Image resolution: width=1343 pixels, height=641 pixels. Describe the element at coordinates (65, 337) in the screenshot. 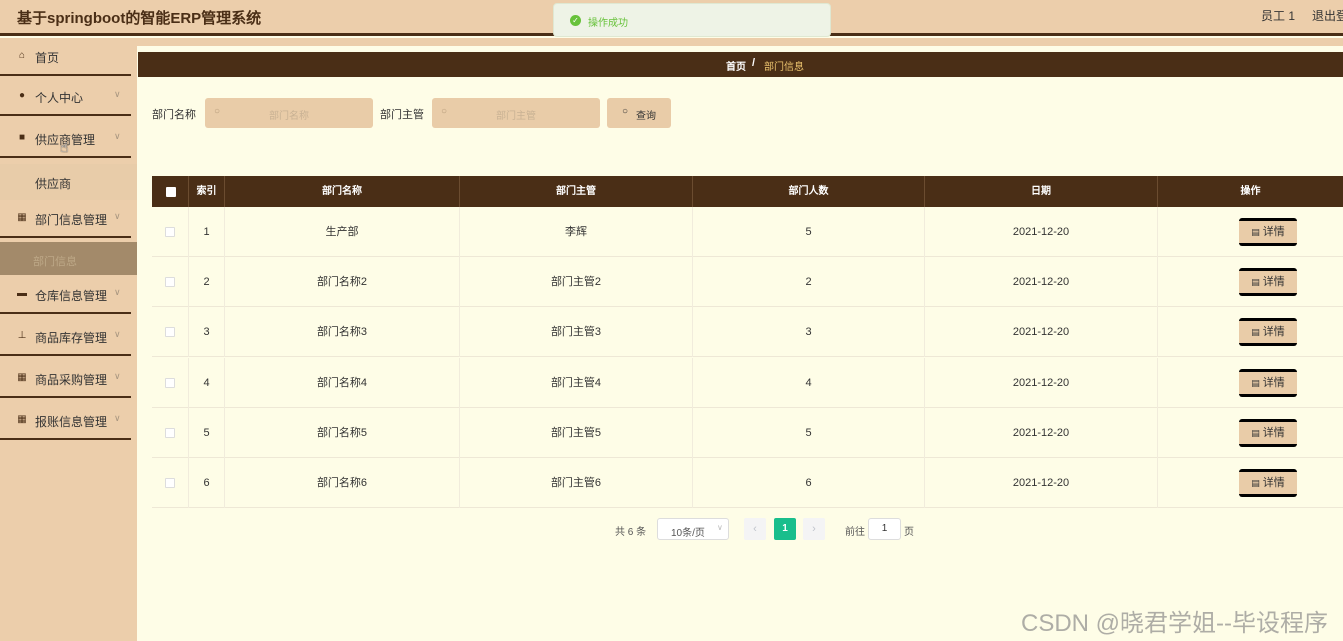

I see `sidebar-item-inventory: ⊥ 商品库存管理 ∨` at that location.